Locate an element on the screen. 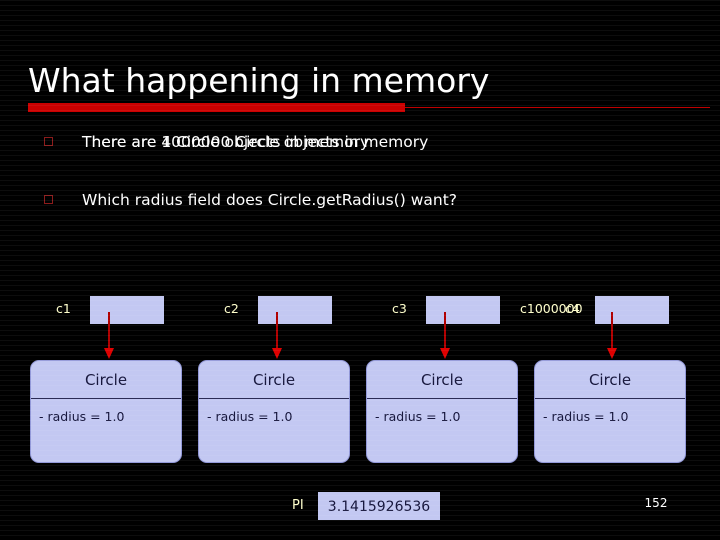  object-box-4: Circle - radius = 1.0 is located at coordinates (610, 411).